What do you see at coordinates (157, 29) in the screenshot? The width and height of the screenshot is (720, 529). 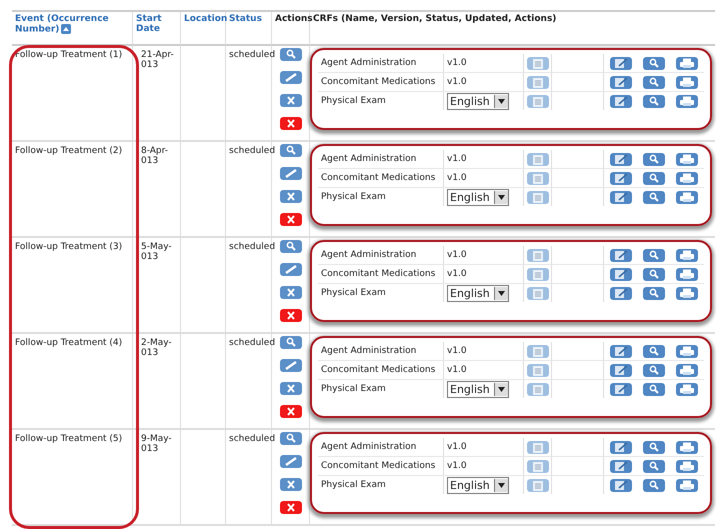 I see `column-header: Start Date` at bounding box center [157, 29].